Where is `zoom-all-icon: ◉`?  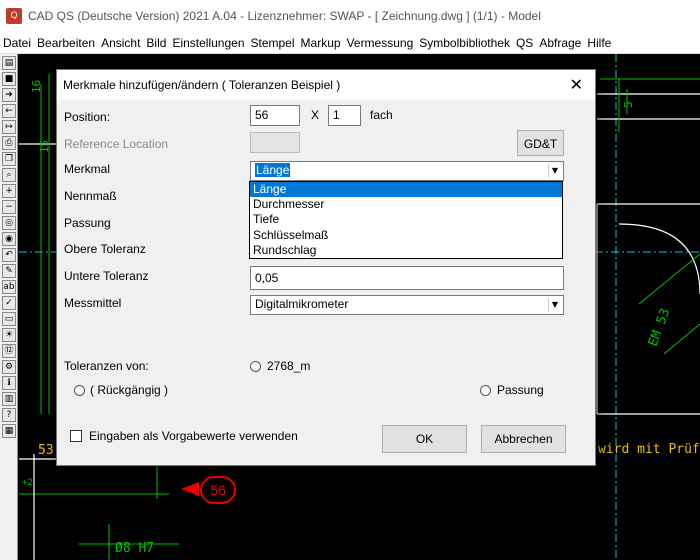
zoom-all-icon: ◉ is located at coordinates (9, 239).